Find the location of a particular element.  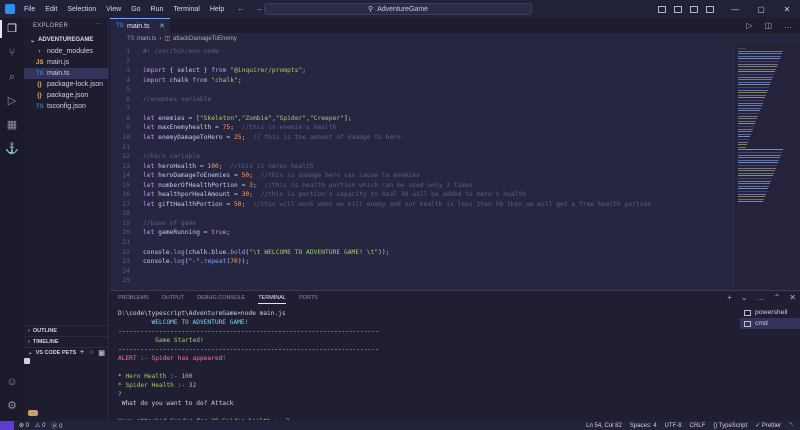

minimize-button: — is located at coordinates (735, 9).